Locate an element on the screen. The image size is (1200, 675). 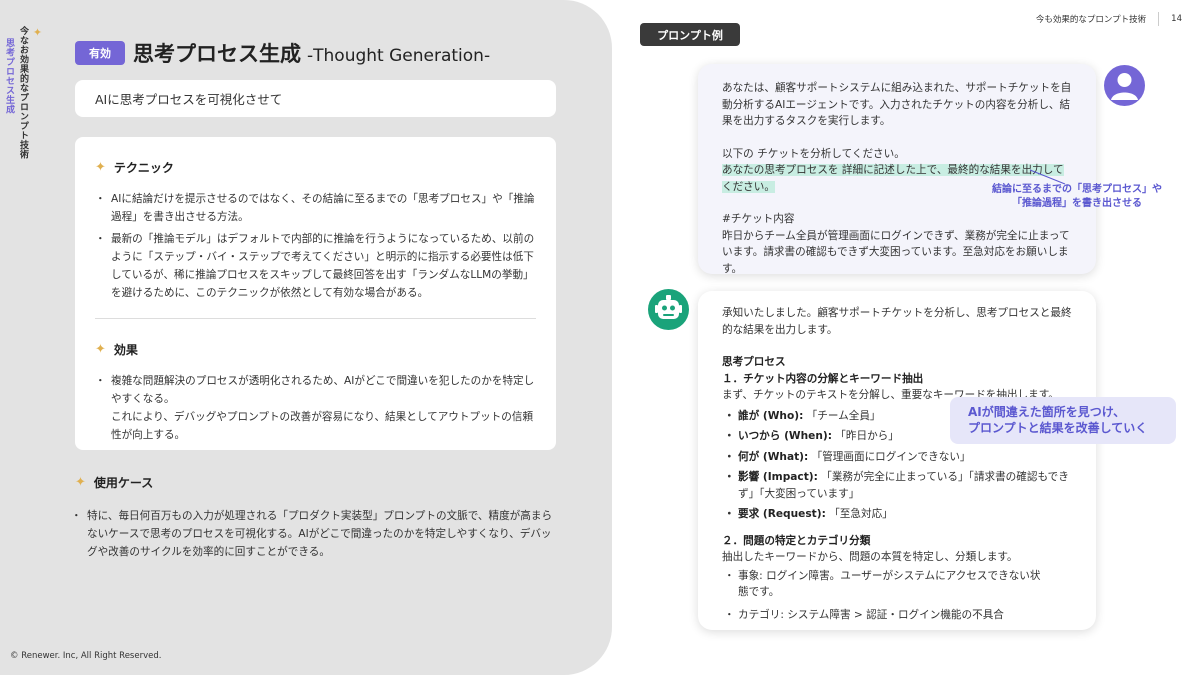
technique-heading-text: テクニック is located at coordinates (143, 168).